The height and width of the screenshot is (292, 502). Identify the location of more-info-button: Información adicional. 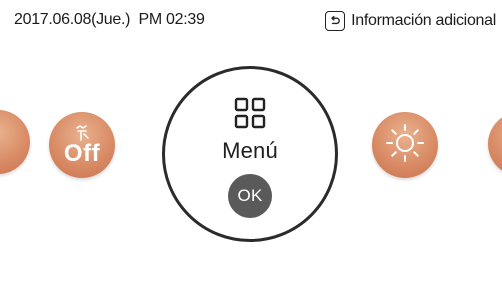
(410, 21).